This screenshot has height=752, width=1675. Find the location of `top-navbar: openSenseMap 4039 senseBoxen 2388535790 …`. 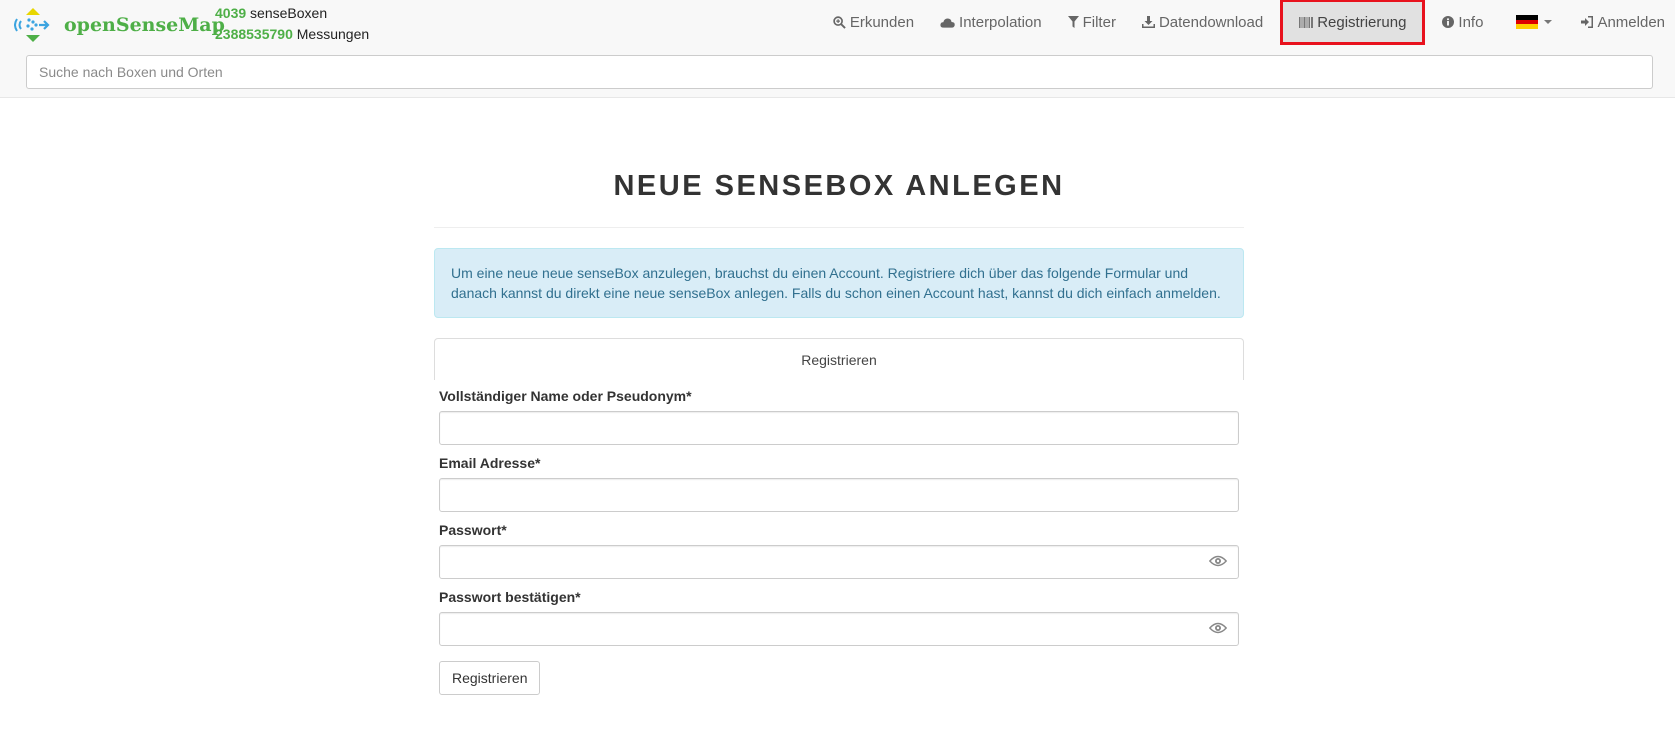

top-navbar: openSenseMap 4039 senseBoxen 2388535790 … is located at coordinates (837, 49).